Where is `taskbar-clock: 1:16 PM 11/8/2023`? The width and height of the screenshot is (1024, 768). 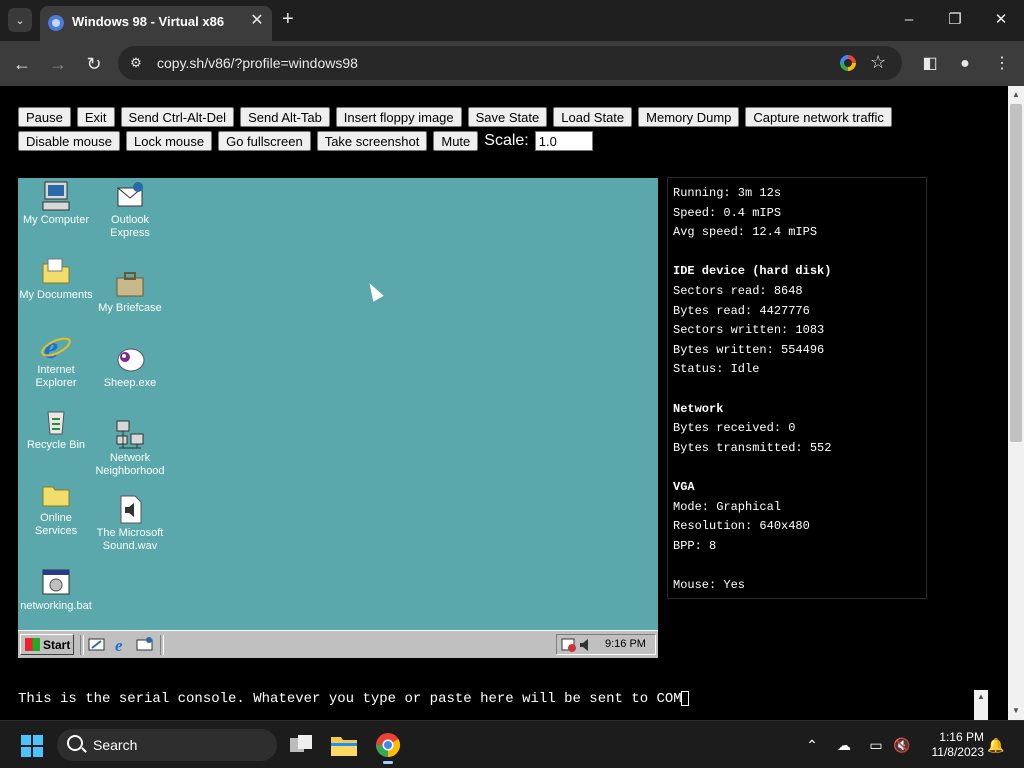 taskbar-clock: 1:16 PM 11/8/2023 is located at coordinates (949, 745).